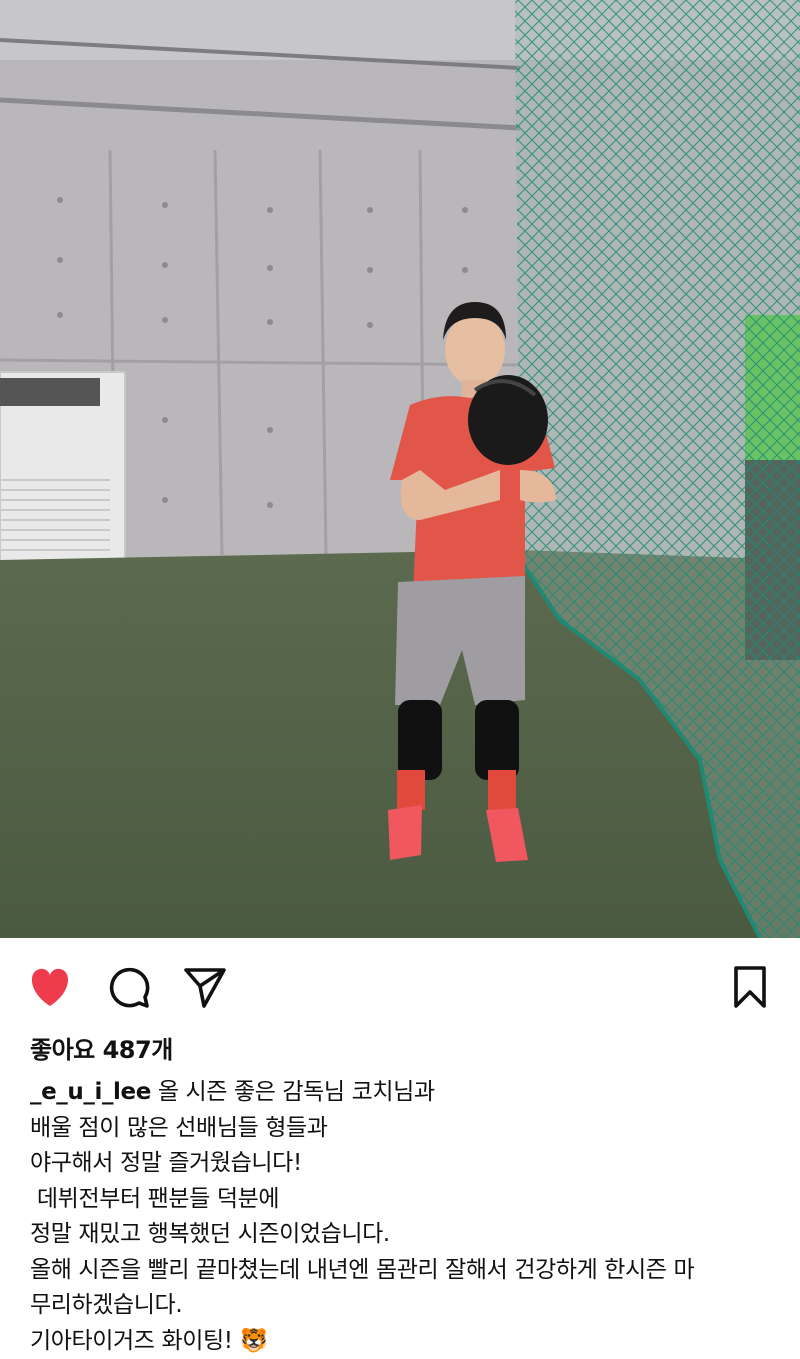 Image resolution: width=800 pixels, height=1359 pixels. I want to click on send-icon, so click(205, 988).